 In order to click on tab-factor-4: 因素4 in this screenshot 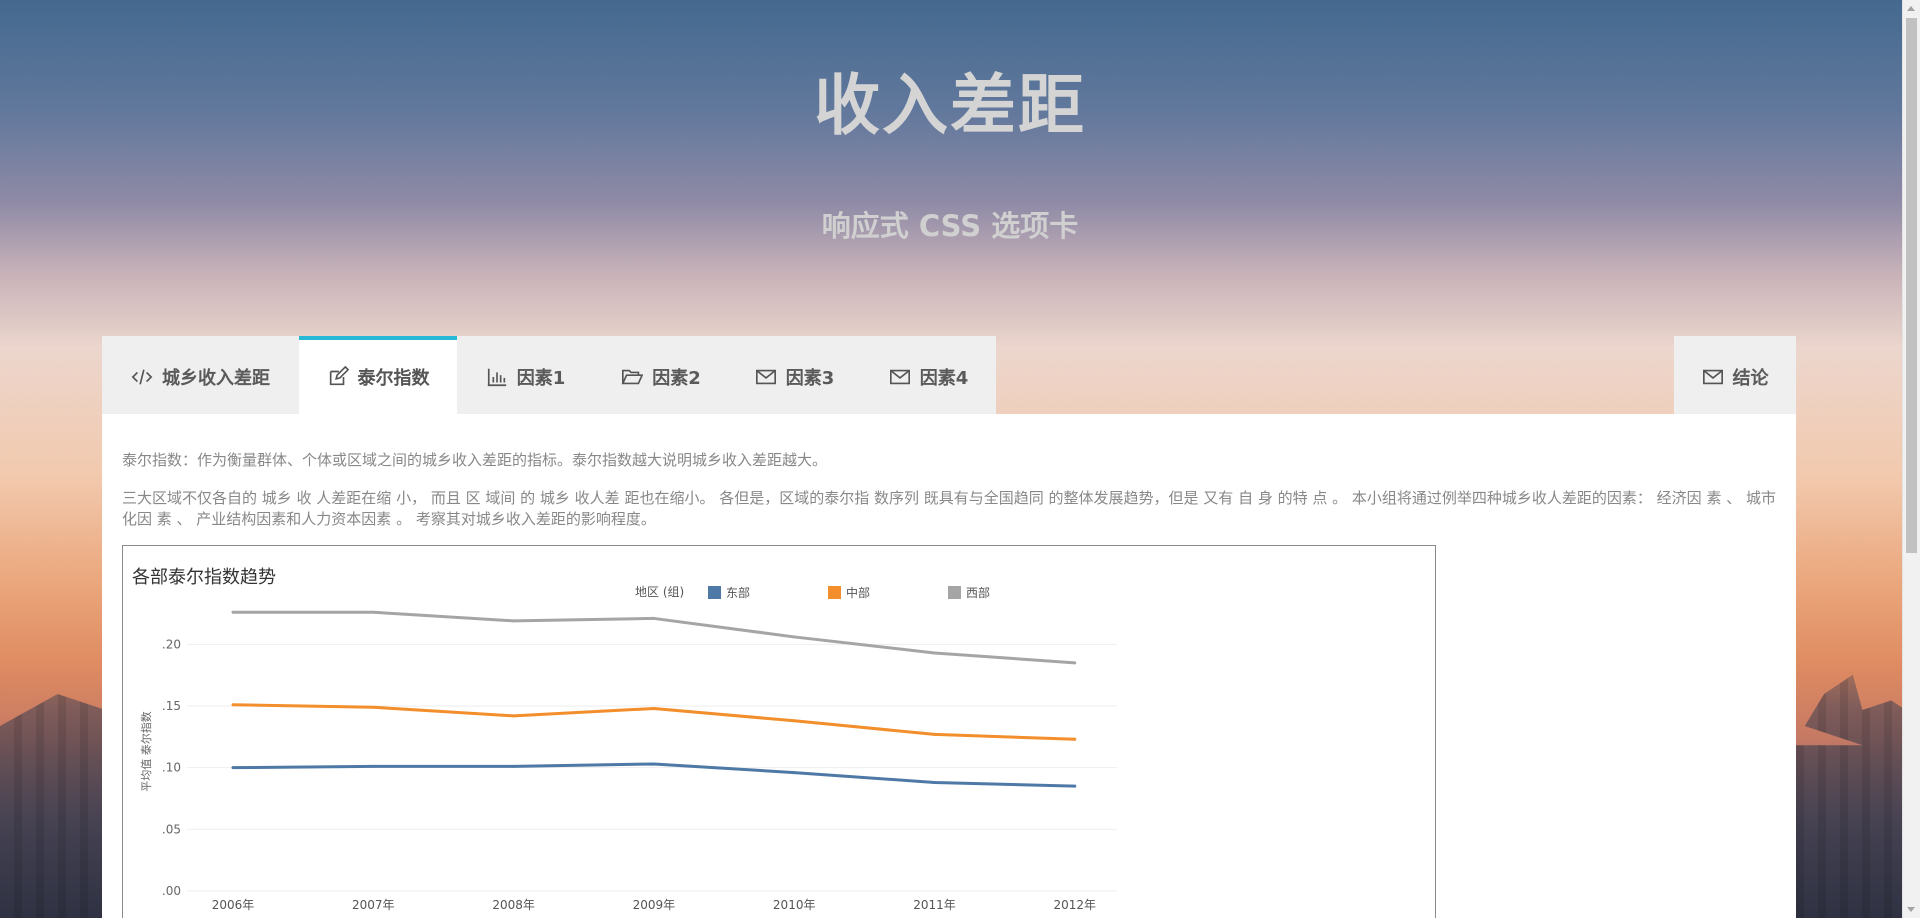, I will do `click(928, 375)`.